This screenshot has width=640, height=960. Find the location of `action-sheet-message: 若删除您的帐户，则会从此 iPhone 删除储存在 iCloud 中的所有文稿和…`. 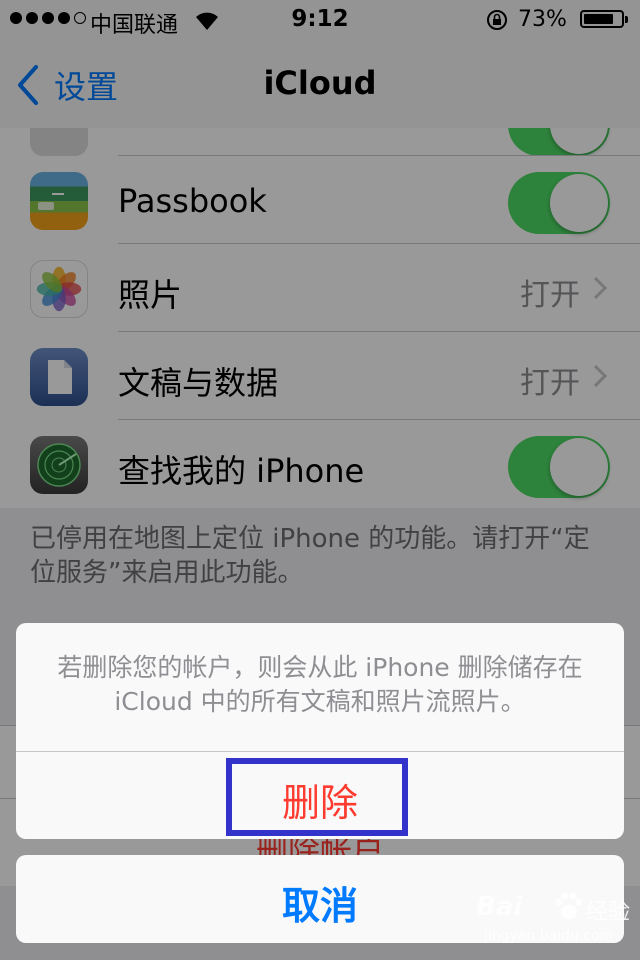

action-sheet-message: 若删除您的帐户，则会从此 iPhone 删除储存在 iCloud 中的所有文稿和… is located at coordinates (320, 684).